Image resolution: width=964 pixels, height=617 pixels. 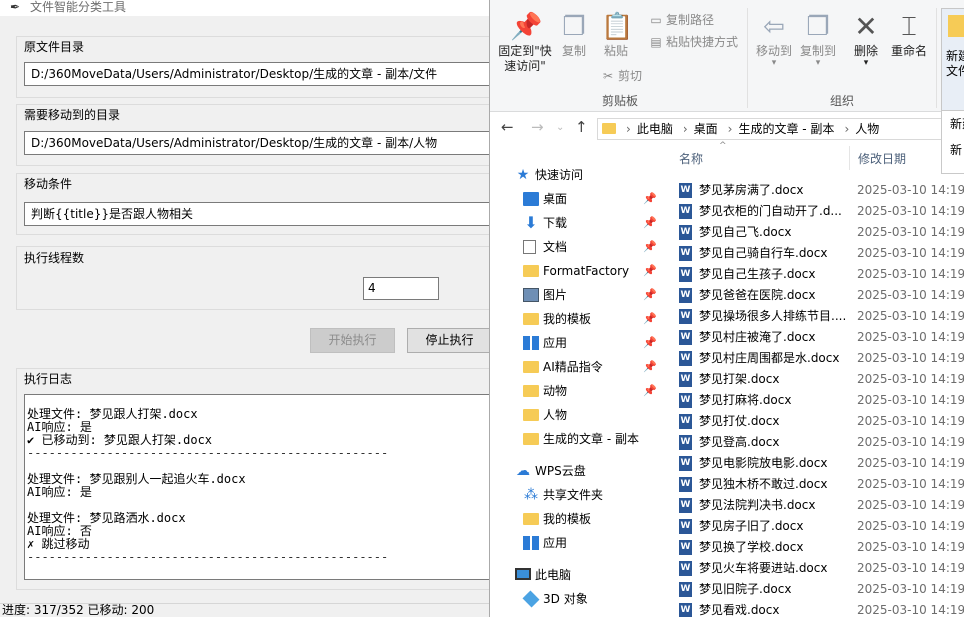 I want to click on file-row: 梦见爸爸在医院.docx 2025-03-10 14:19, so click(x=820, y=295).